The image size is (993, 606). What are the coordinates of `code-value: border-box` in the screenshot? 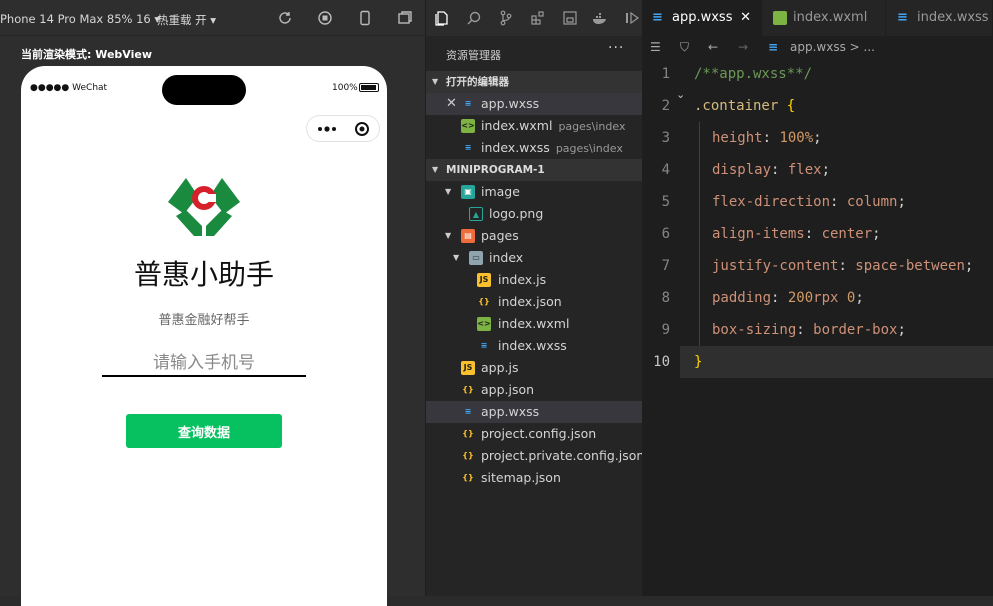 It's located at (855, 330).